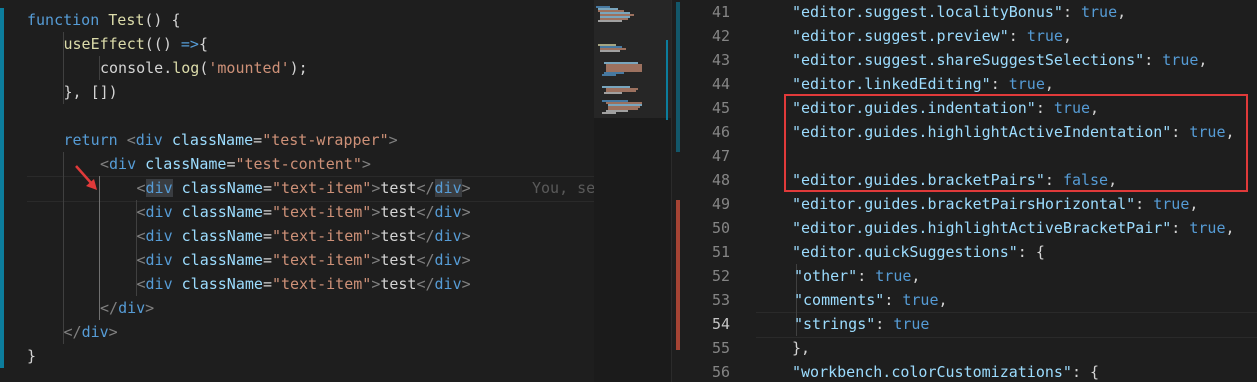 Image resolution: width=1257 pixels, height=382 pixels. What do you see at coordinates (970, 300) in the screenshot?
I see `code-line: 53 "comments": true,` at bounding box center [970, 300].